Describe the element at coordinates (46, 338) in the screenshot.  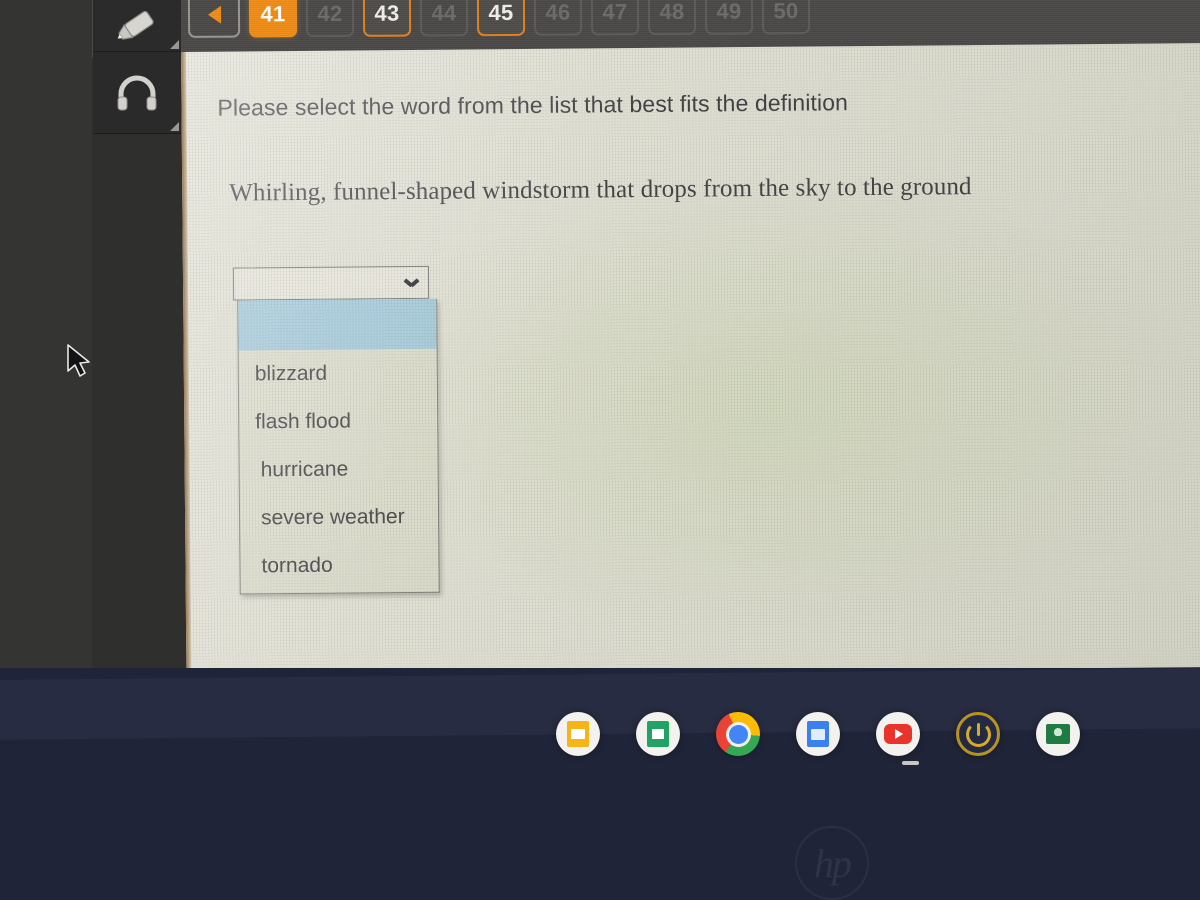
I see `desk-background` at that location.